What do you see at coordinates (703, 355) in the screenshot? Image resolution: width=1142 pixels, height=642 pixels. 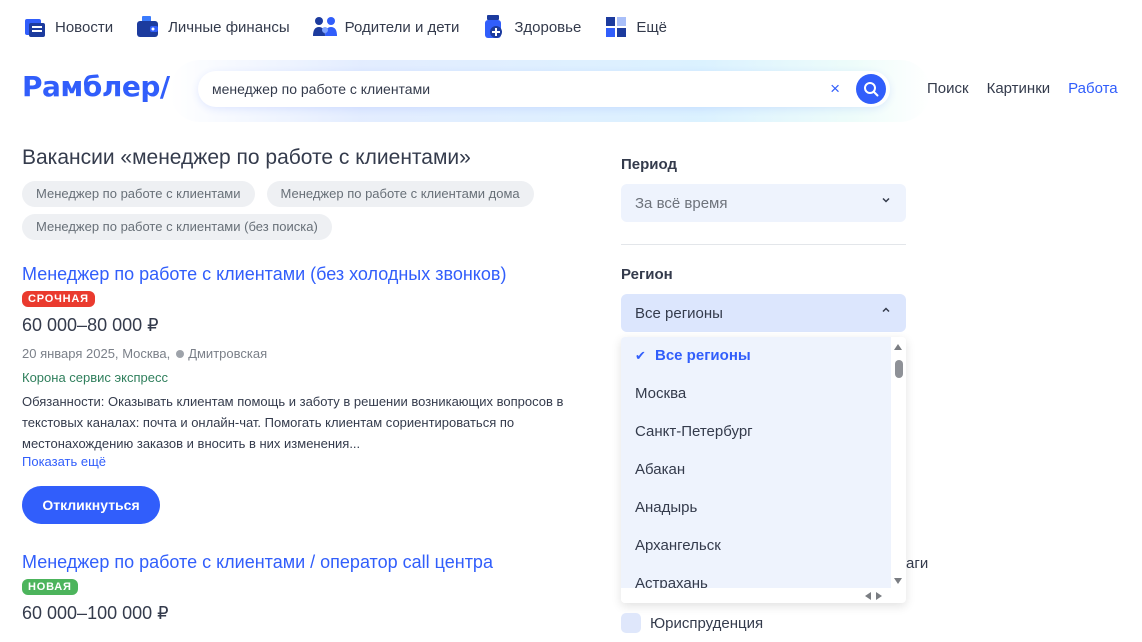 I see `region-option-label: Все регионы` at bounding box center [703, 355].